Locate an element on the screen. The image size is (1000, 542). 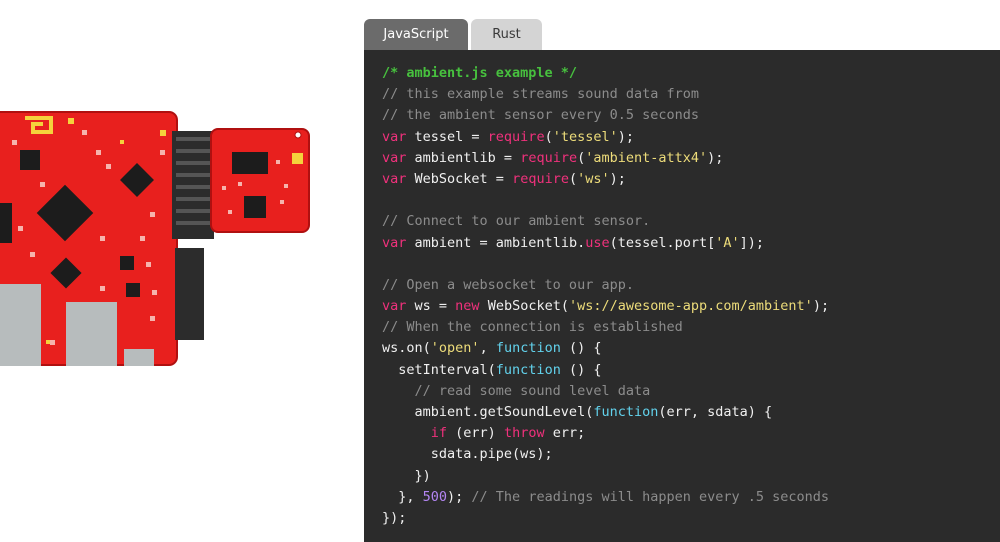
code-line: // this example streams sound data from is located at coordinates (605, 94).